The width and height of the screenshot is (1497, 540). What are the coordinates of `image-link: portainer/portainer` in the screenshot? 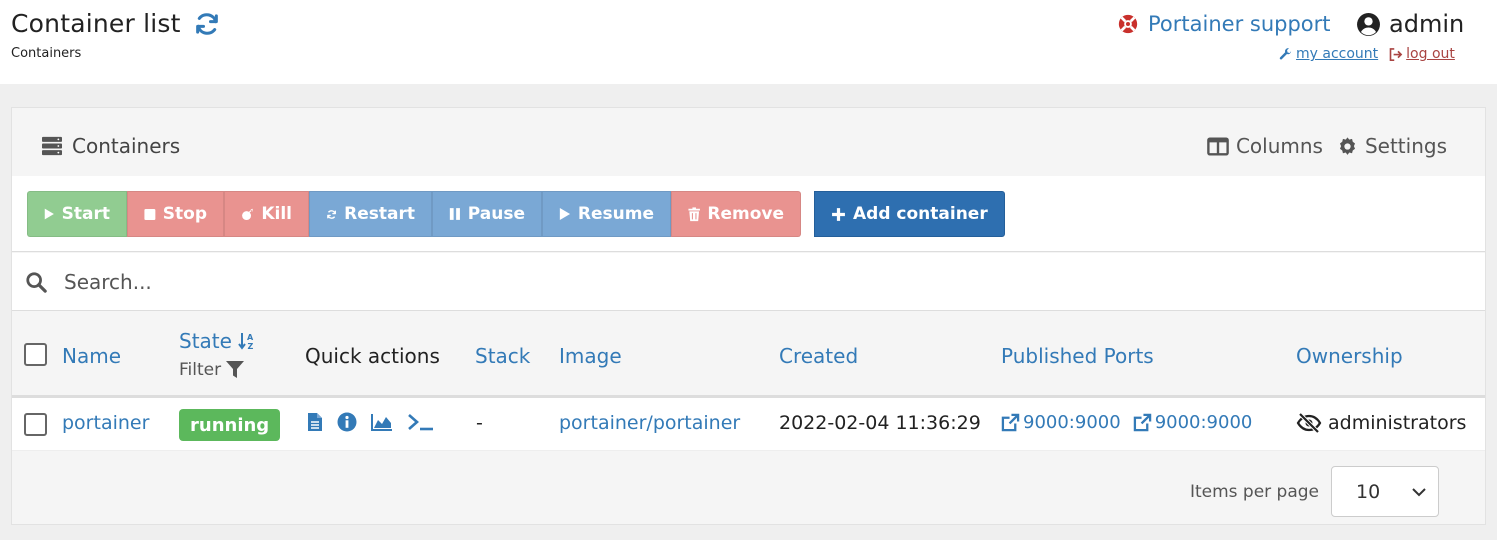 It's located at (649, 423).